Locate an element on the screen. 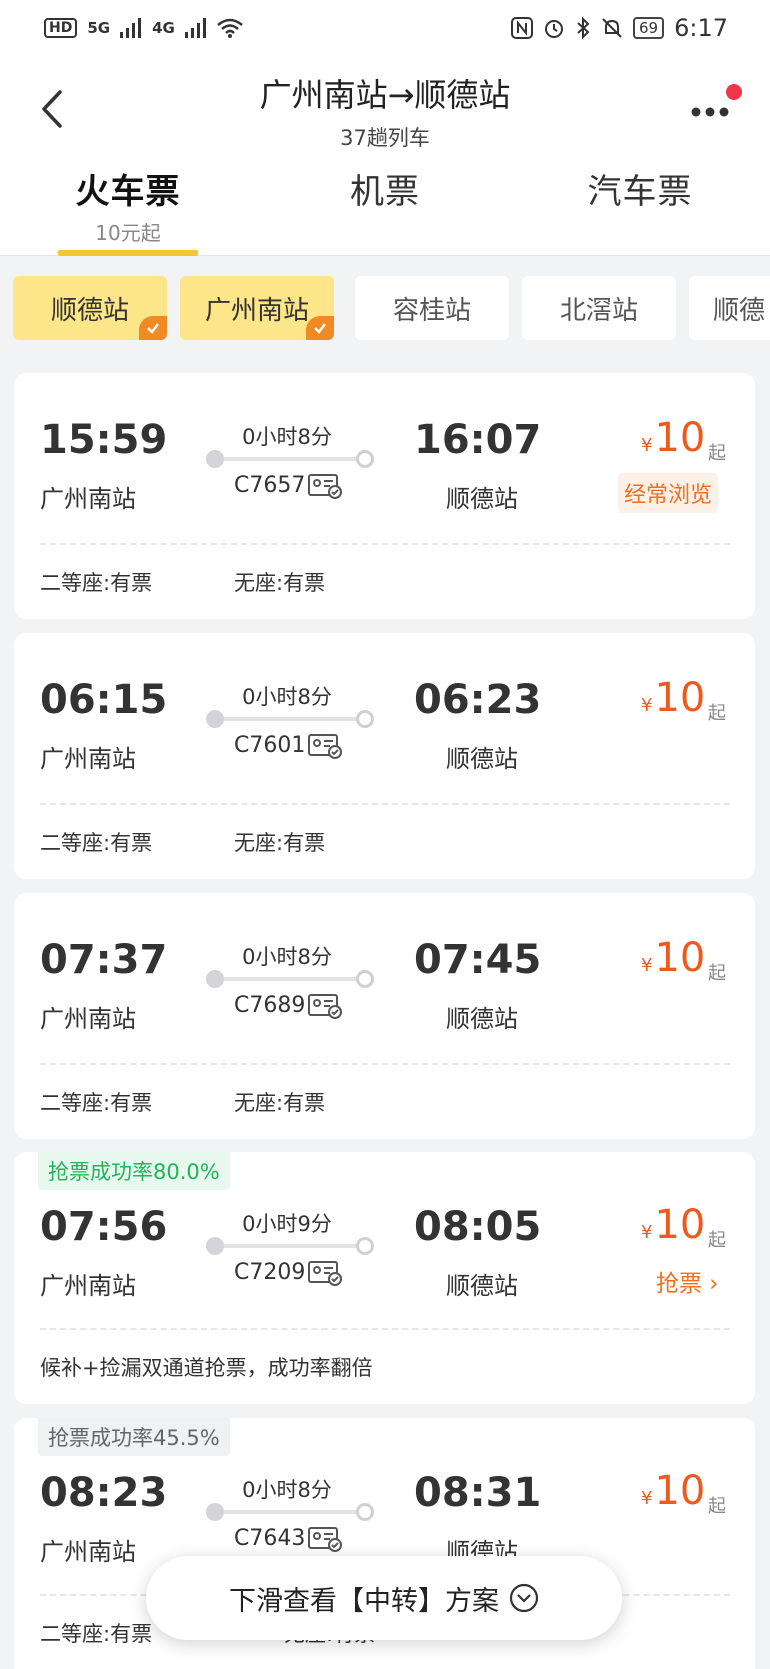 This screenshot has width=770, height=1669. train-number: C7209 is located at coordinates (270, 1272).